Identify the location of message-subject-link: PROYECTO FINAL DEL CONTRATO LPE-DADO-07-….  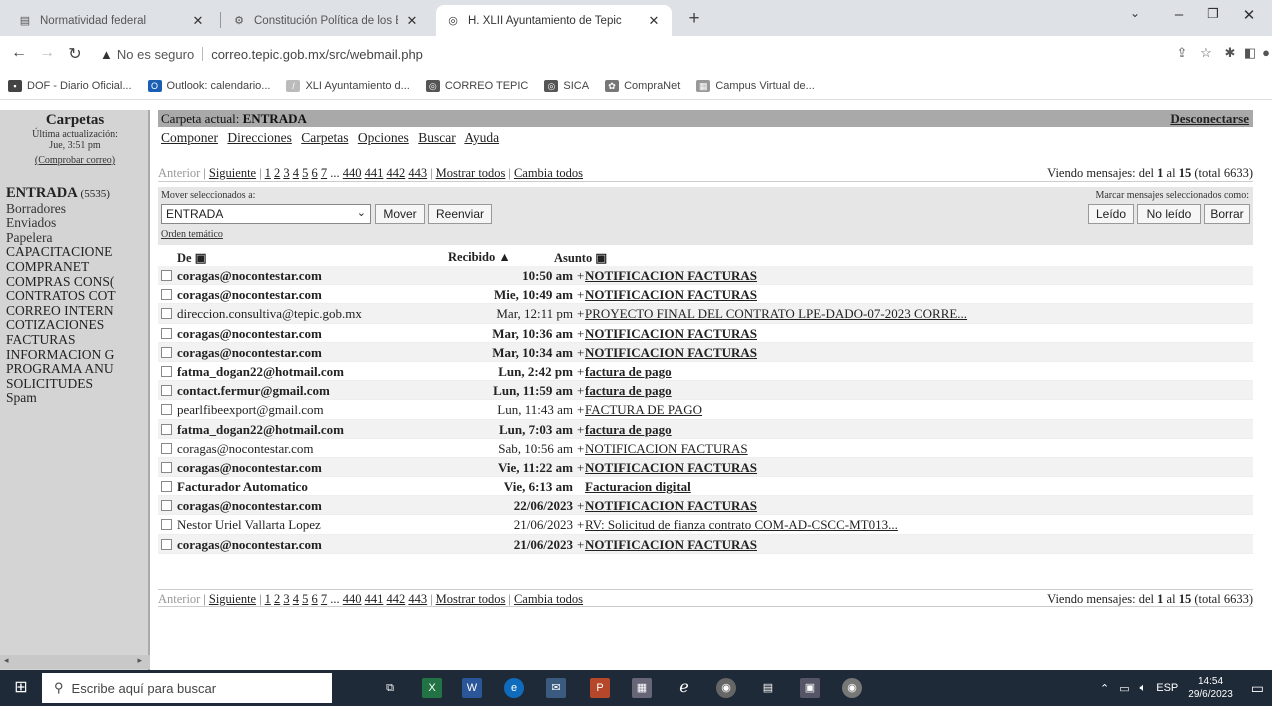
(776, 314).